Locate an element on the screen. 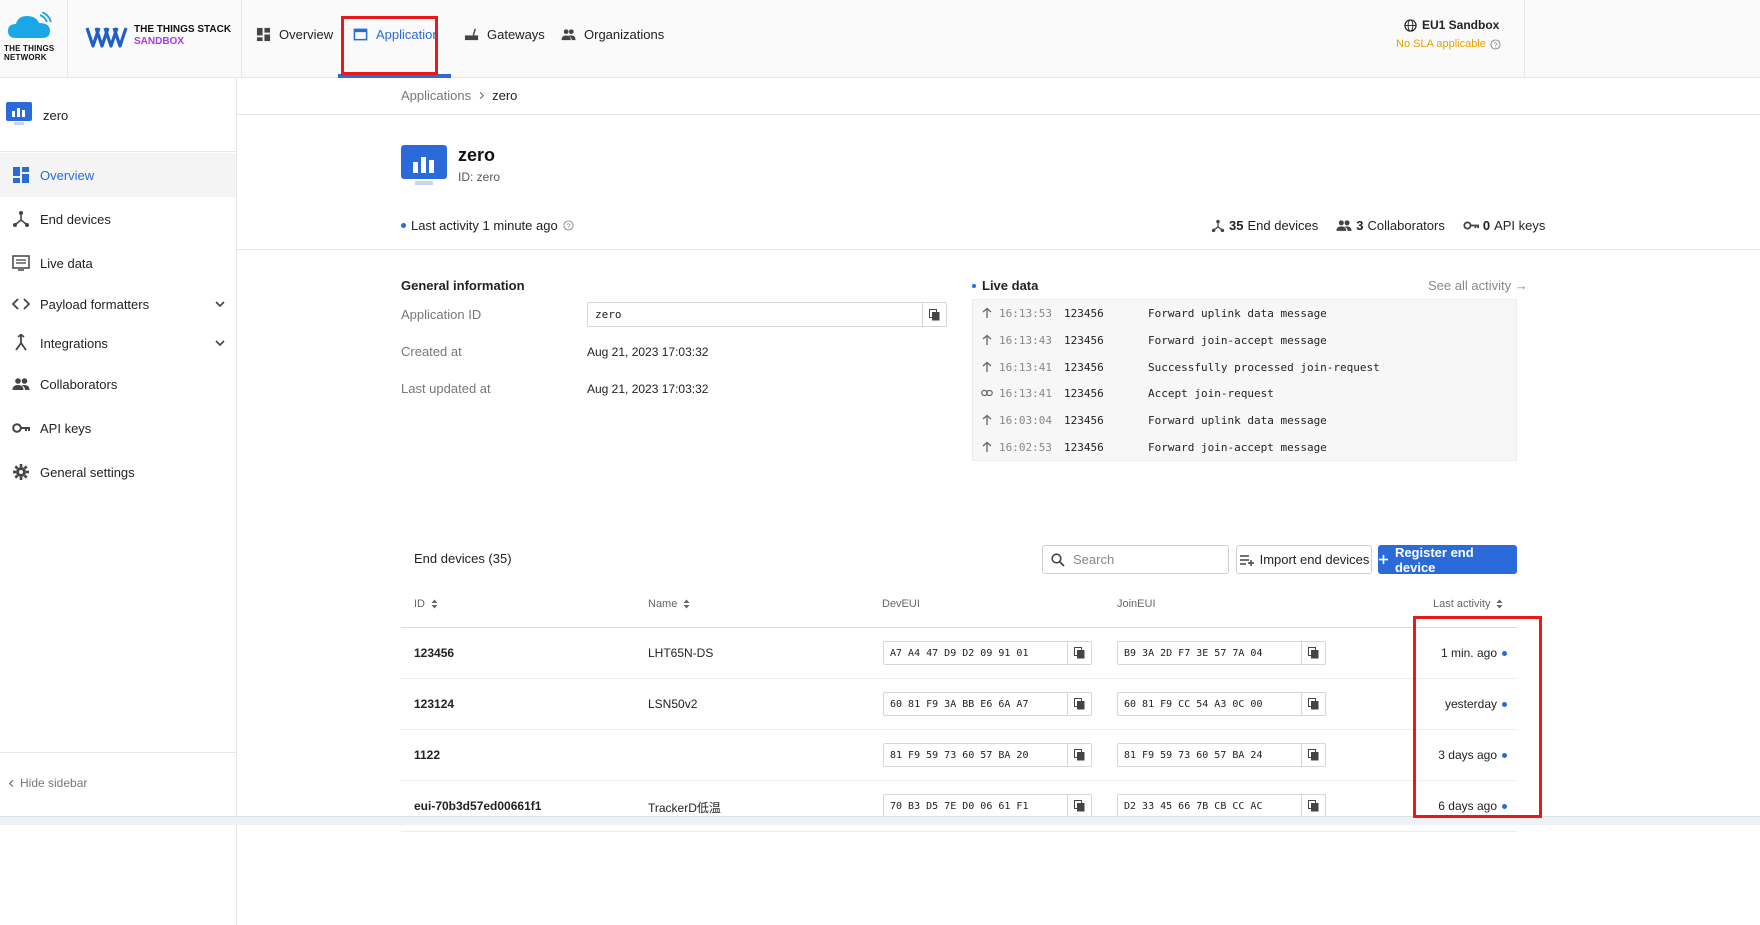  import-end-devices-button: Import end devices is located at coordinates (1304, 559).